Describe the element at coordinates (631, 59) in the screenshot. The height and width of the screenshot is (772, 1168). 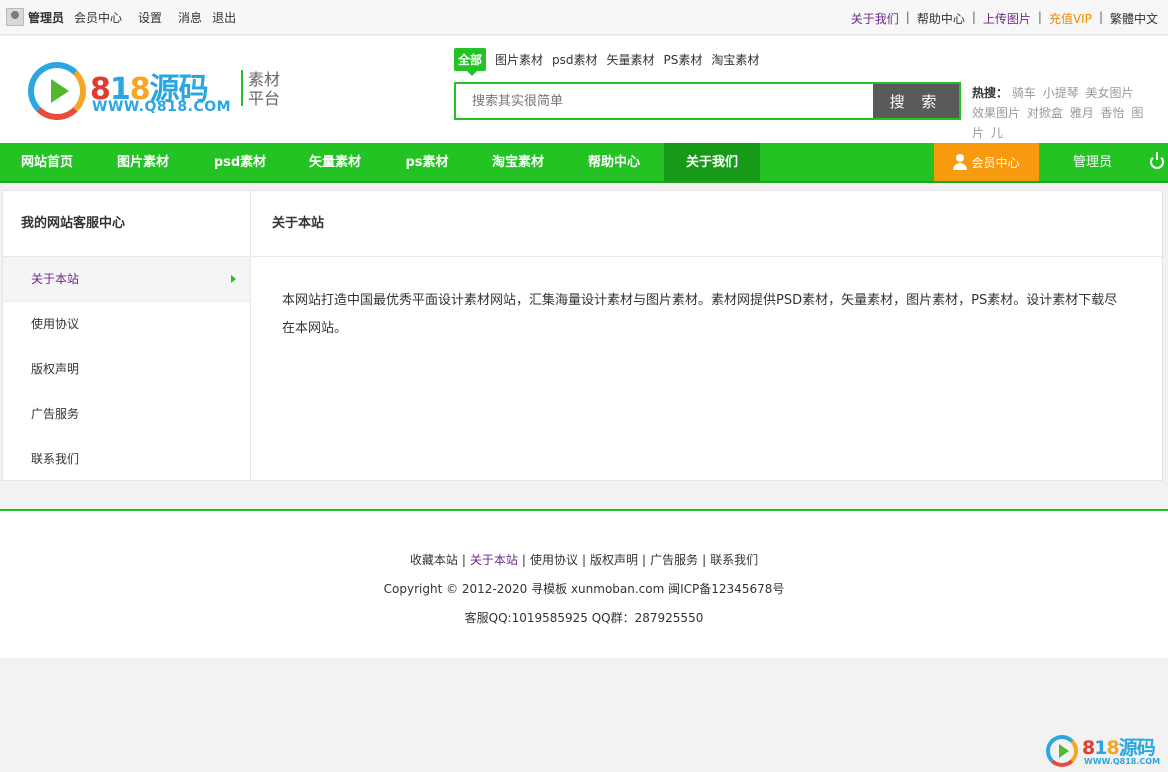
I see `search-tab-vector: 矢量素材` at that location.